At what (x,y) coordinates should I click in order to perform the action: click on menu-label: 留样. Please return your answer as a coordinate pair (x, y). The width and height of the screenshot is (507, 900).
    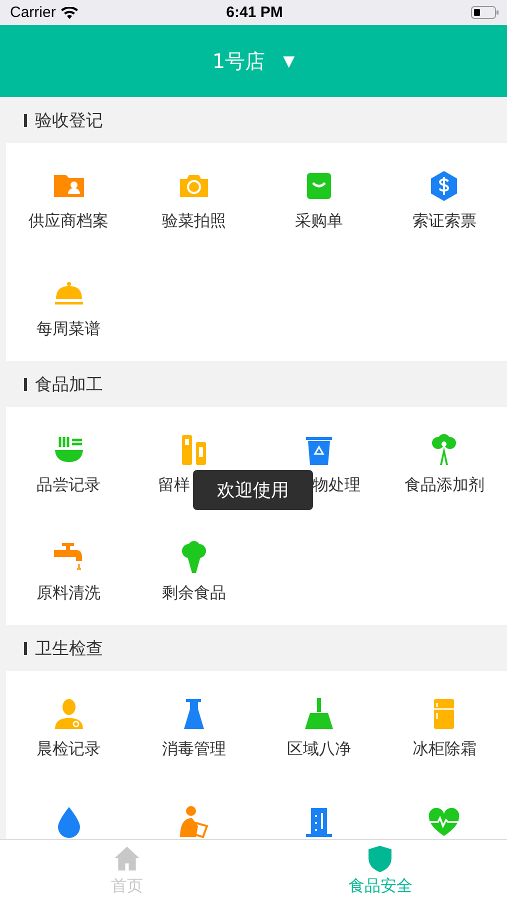
    Looking at the image, I should click on (174, 485).